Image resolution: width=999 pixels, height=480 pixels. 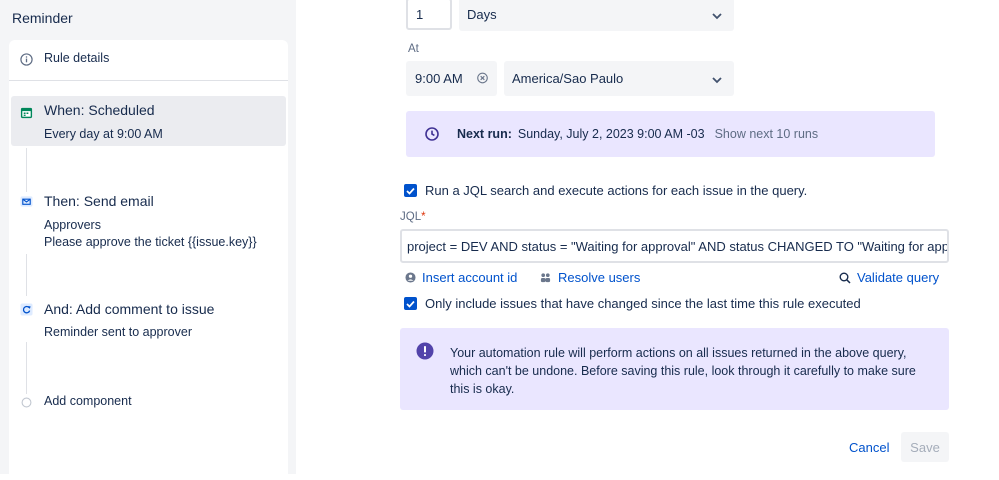 What do you see at coordinates (413, 49) in the screenshot?
I see `at-label: At` at bounding box center [413, 49].